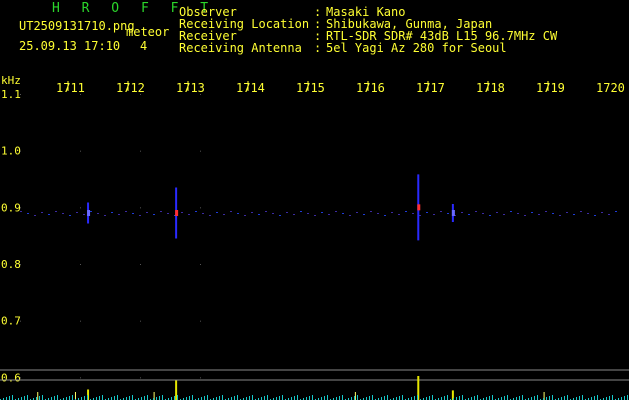  Describe the element at coordinates (453, 213) in the screenshot. I see `meteor-echo-core` at that location.